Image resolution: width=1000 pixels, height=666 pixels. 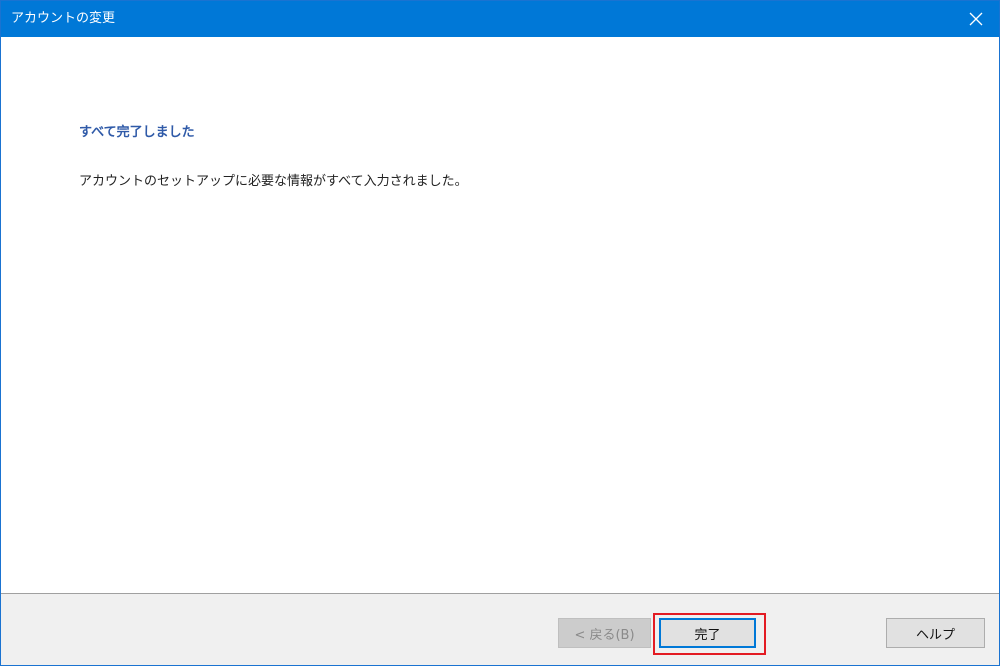 What do you see at coordinates (500, 629) in the screenshot?
I see `button-bar: < 戻る(B) 完了 ヘルプ` at bounding box center [500, 629].